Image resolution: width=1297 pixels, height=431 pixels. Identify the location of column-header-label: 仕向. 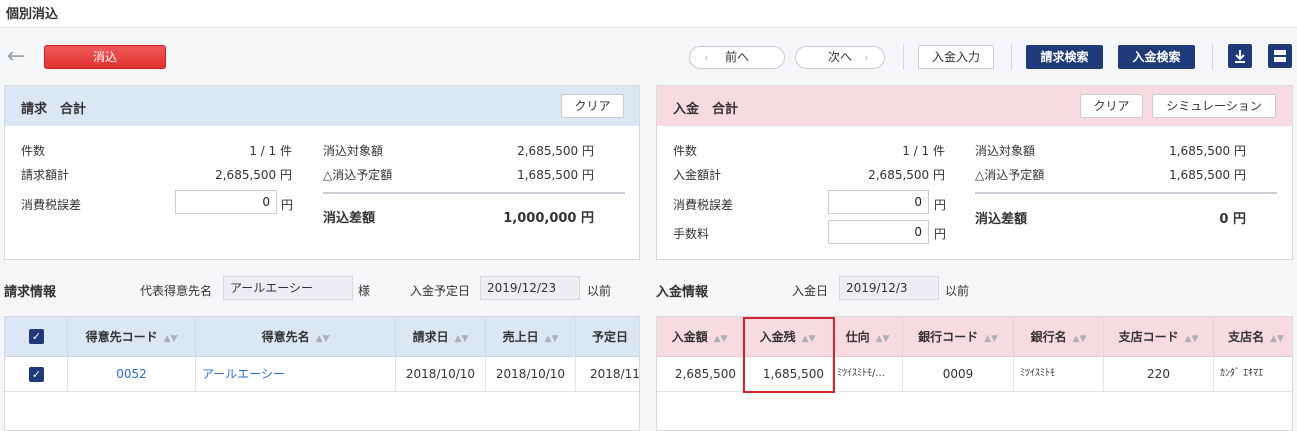
(857, 337).